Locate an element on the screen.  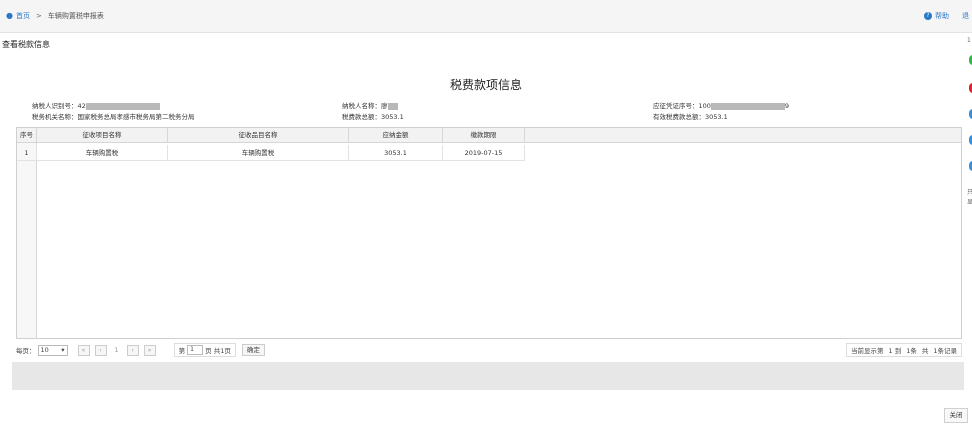
voucher-no: 应征凭证序号：100 9 is located at coordinates (721, 105).